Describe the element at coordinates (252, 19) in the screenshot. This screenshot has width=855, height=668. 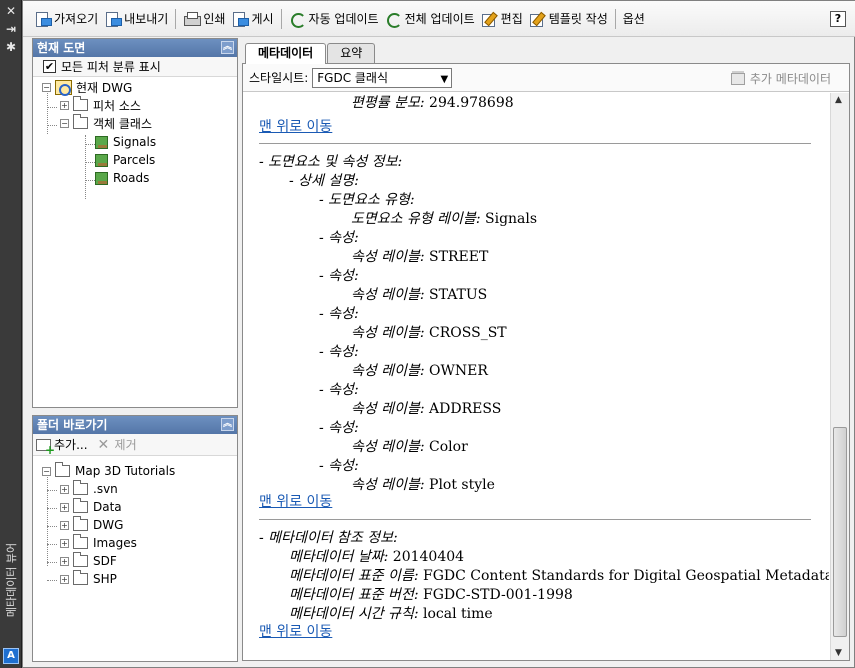
I see `publish-button: 게시` at that location.